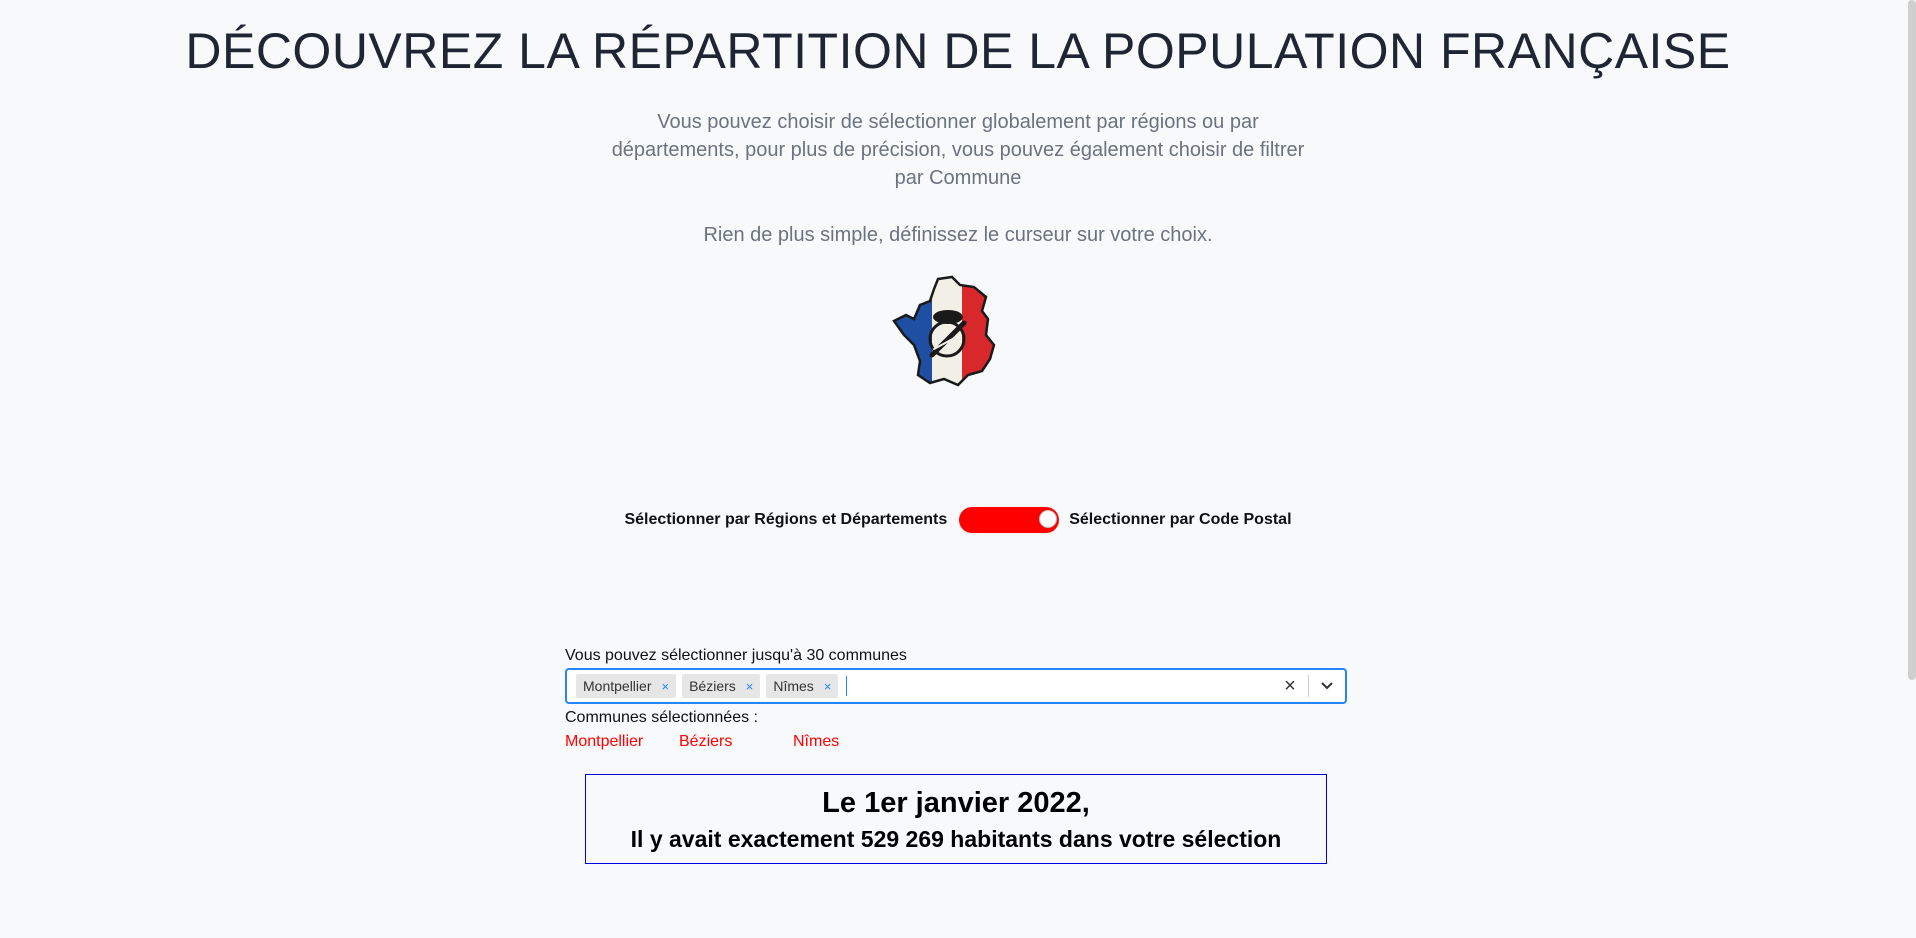  What do you see at coordinates (604, 741) in the screenshot?
I see `selected-commune: Montpellier` at bounding box center [604, 741].